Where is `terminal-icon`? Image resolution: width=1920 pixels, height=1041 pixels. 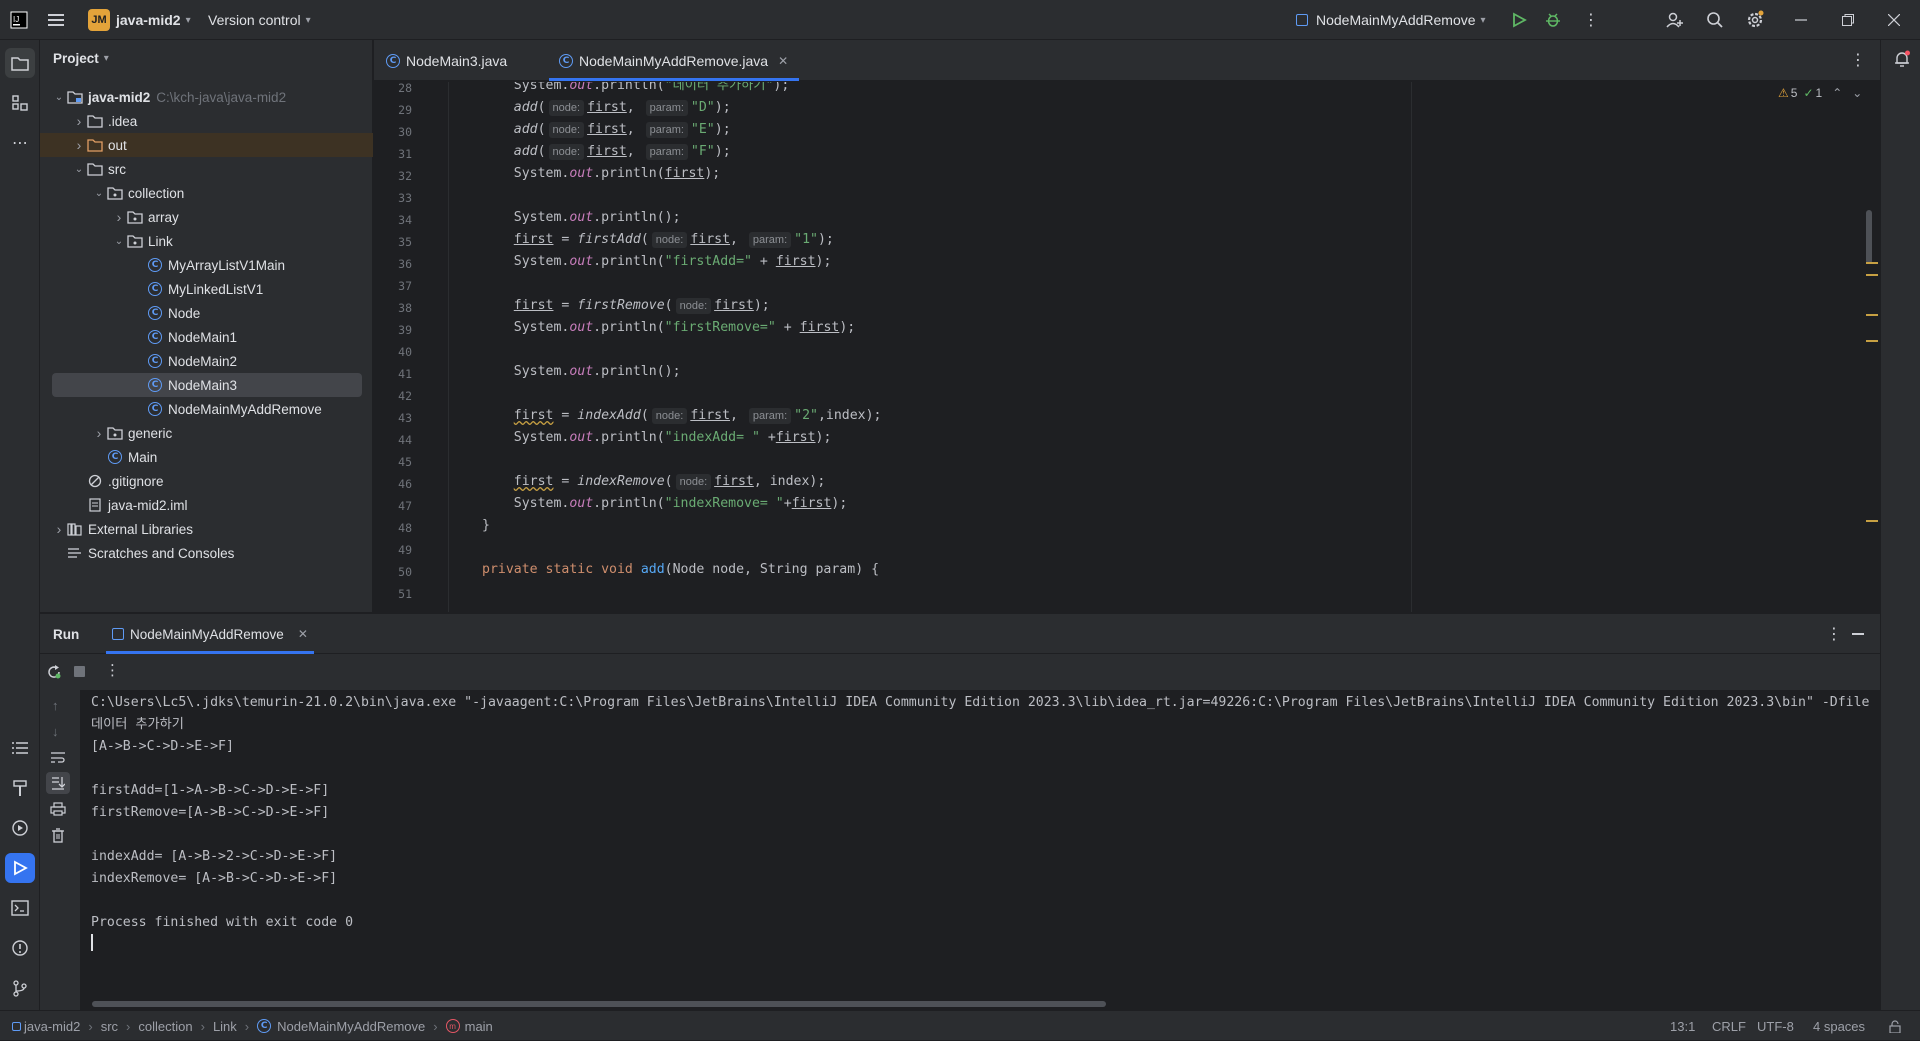
terminal-icon is located at coordinates (20, 908).